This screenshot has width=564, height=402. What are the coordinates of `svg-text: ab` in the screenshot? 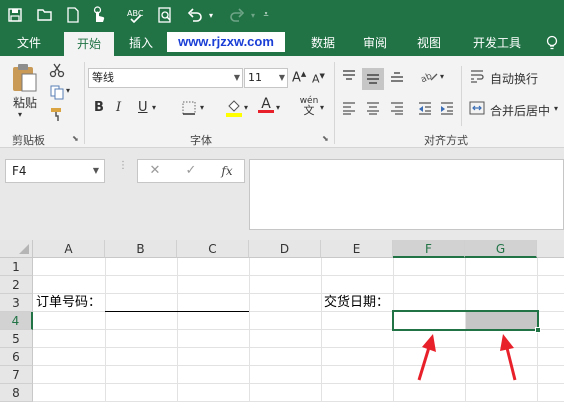 It's located at (426, 77).